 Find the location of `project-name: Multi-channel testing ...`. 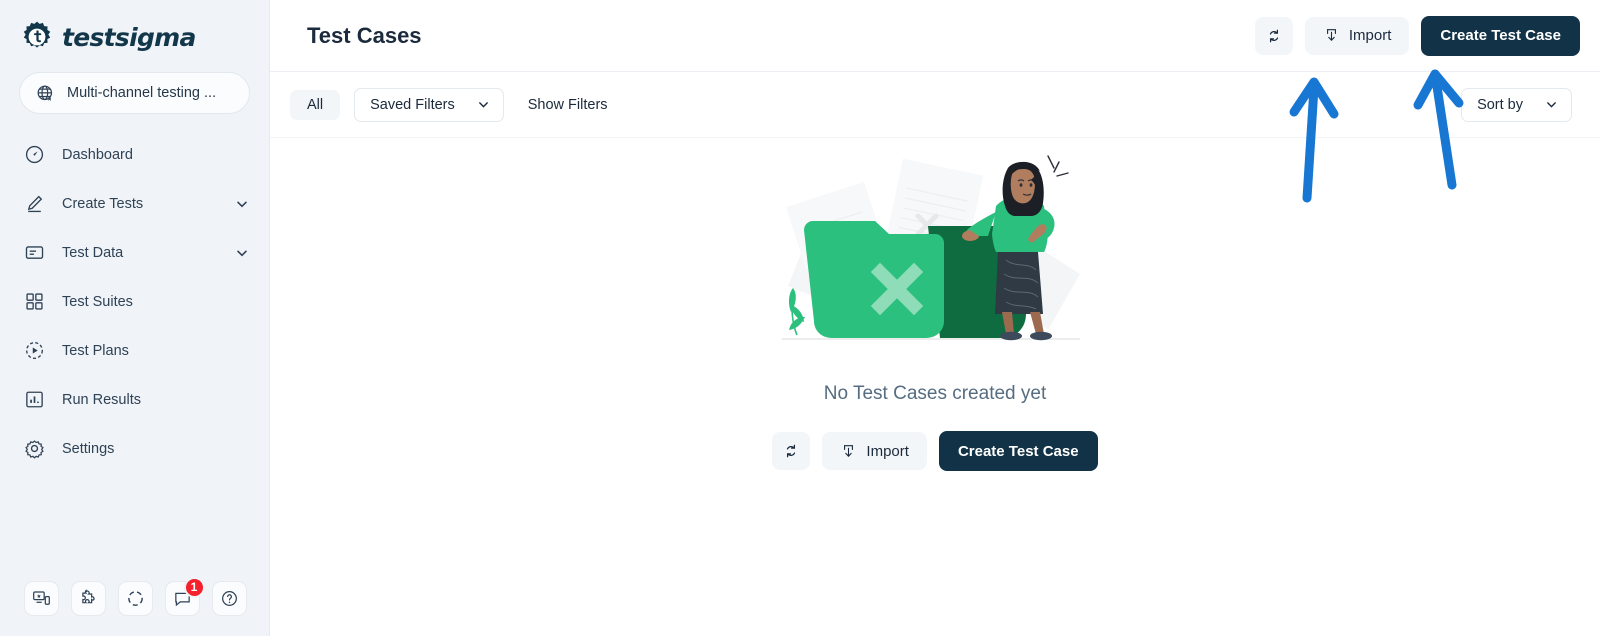

project-name: Multi-channel testing ... is located at coordinates (142, 93).